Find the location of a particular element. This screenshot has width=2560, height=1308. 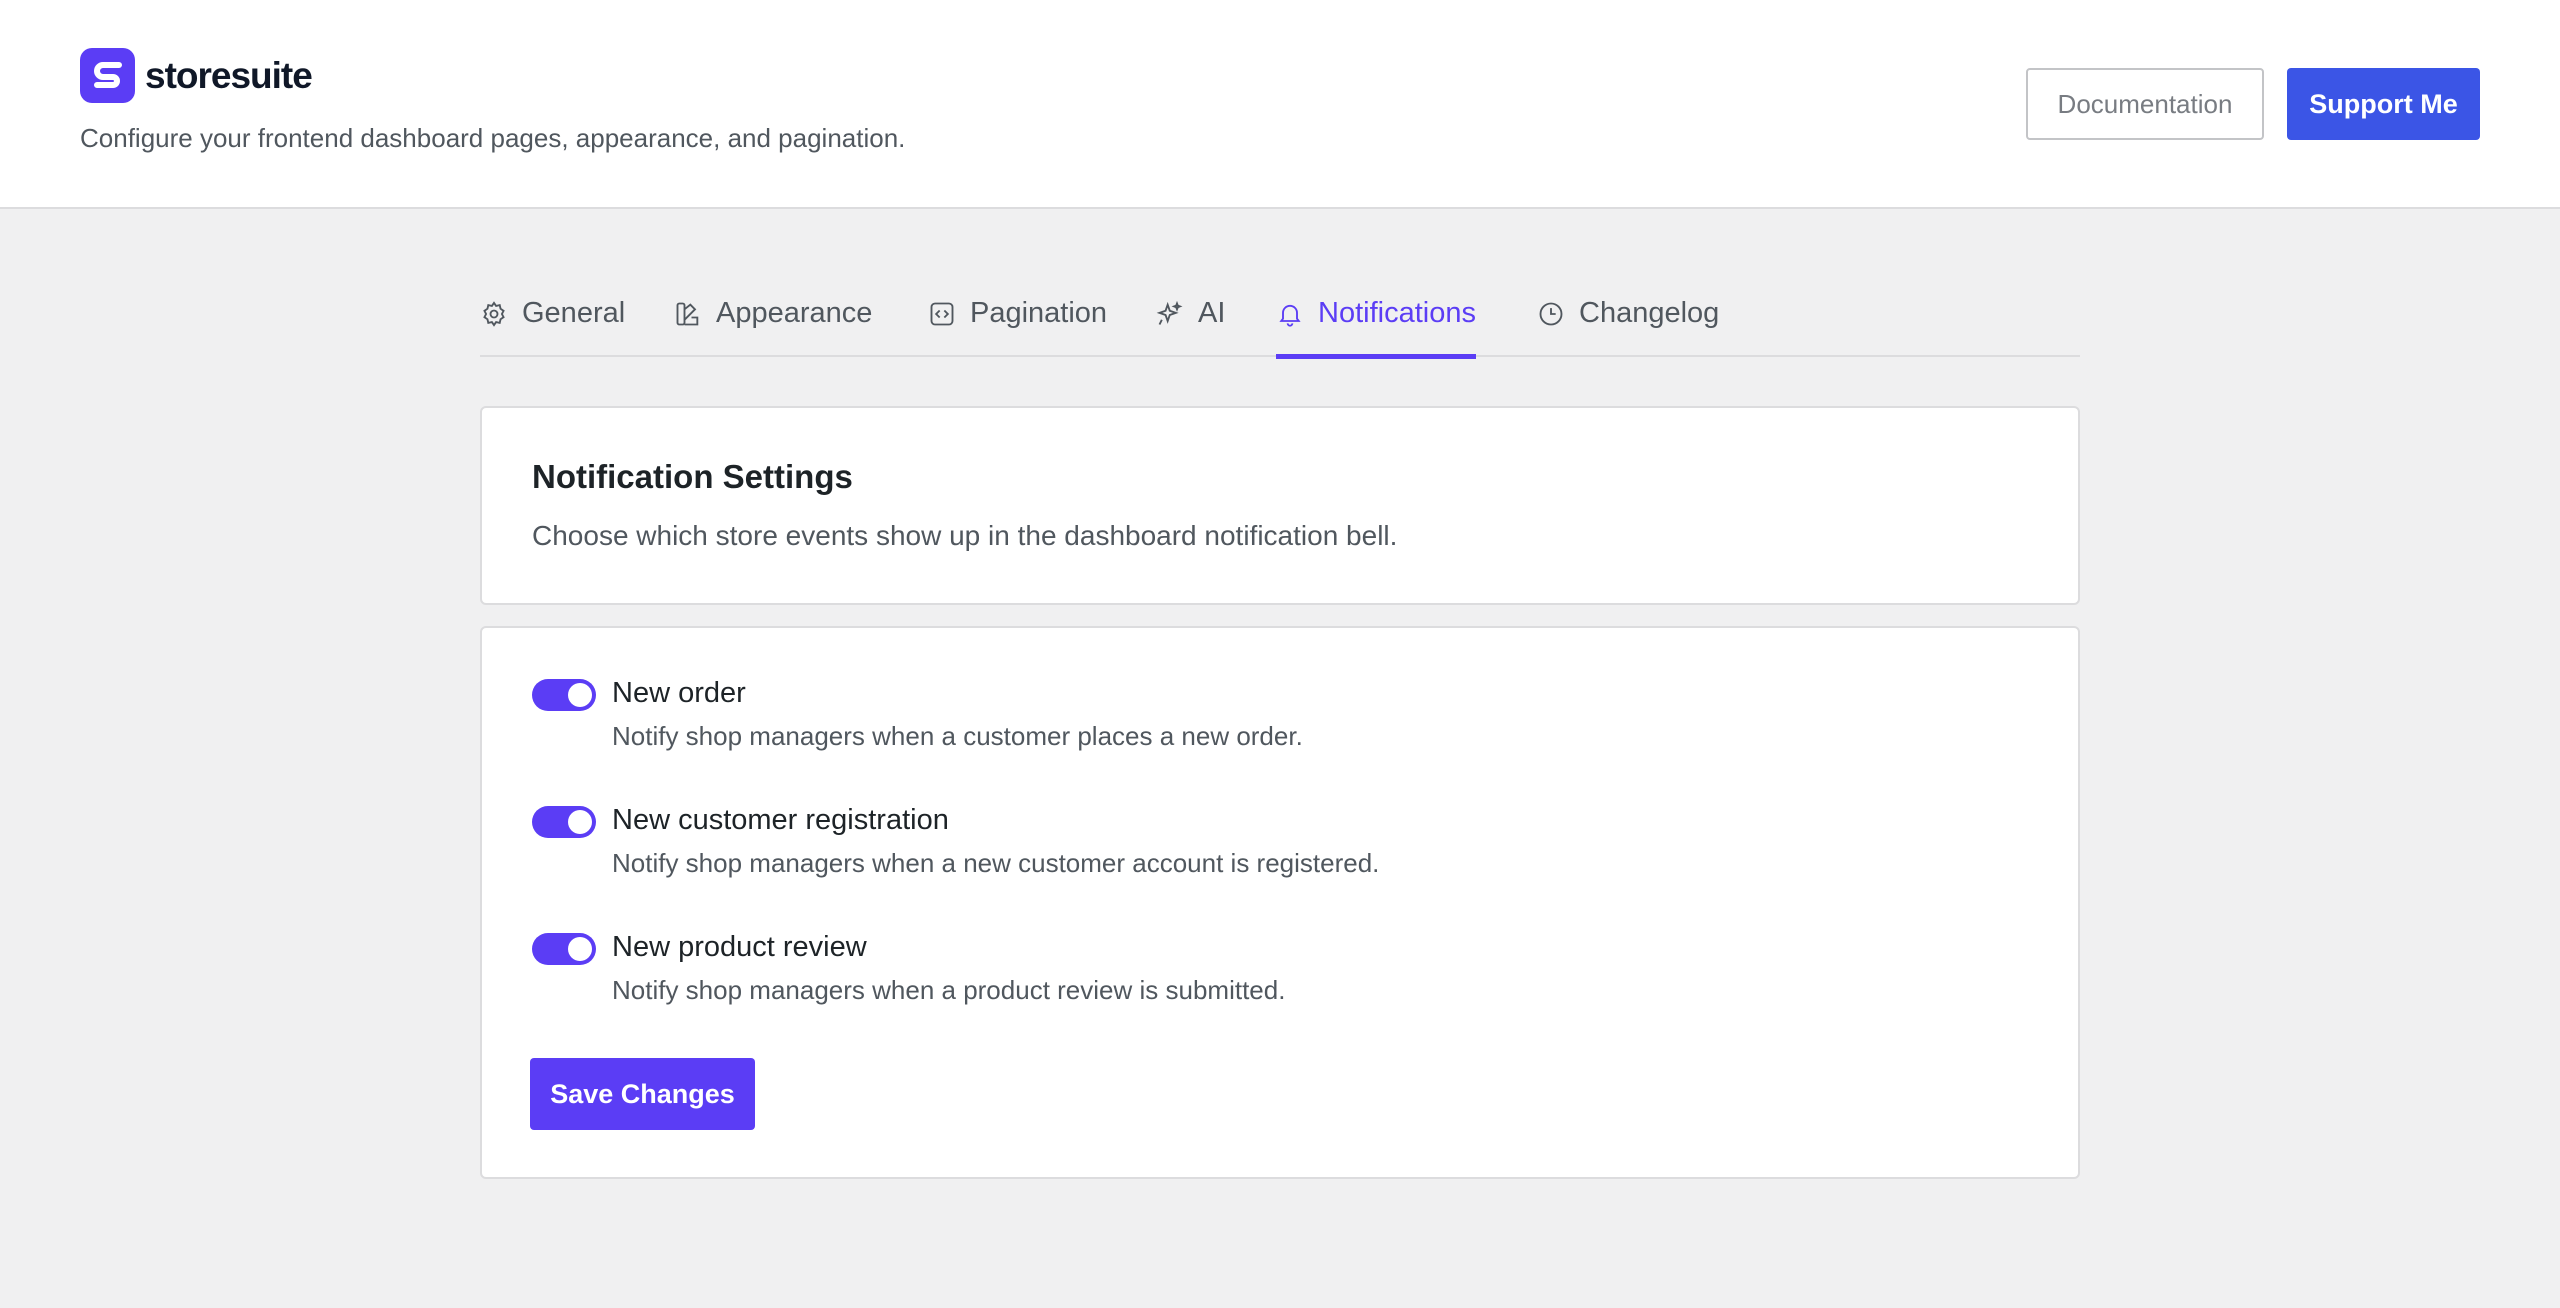

section-title: Notification Settings is located at coordinates (692, 476).